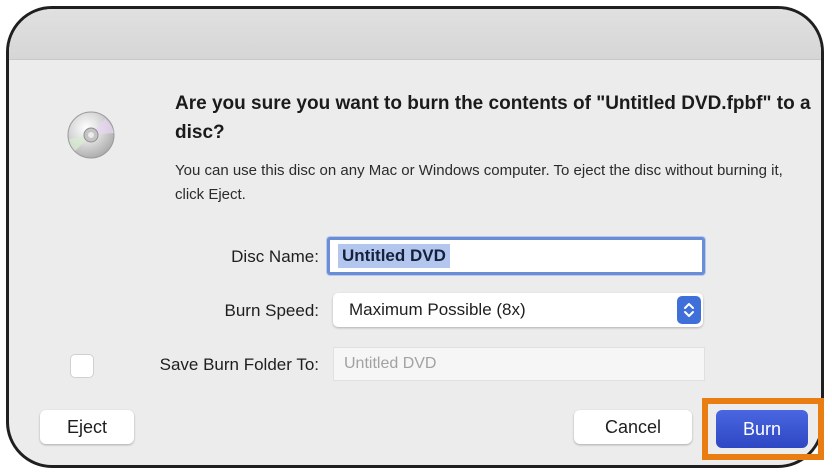 The image size is (832, 474). What do you see at coordinates (689, 310) in the screenshot?
I see `chevron-updown-icon` at bounding box center [689, 310].